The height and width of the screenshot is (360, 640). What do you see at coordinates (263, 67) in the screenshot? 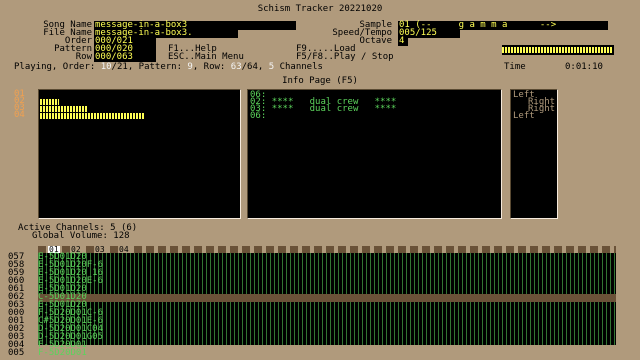
I see `status-sep: ,` at bounding box center [263, 67].